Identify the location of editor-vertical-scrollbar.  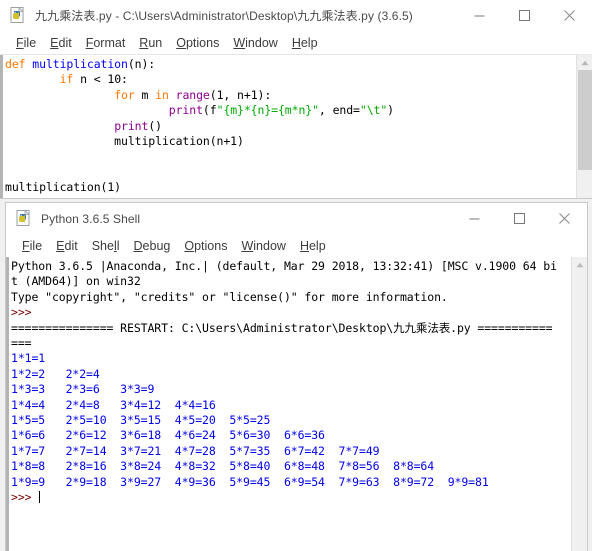
(584, 126).